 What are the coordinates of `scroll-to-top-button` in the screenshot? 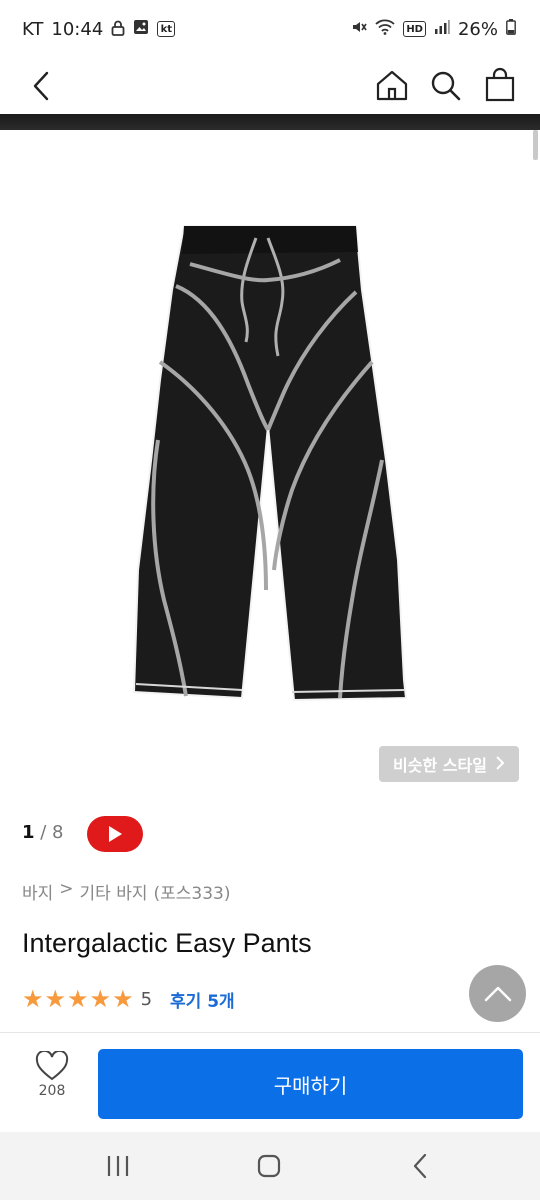 It's located at (497, 993).